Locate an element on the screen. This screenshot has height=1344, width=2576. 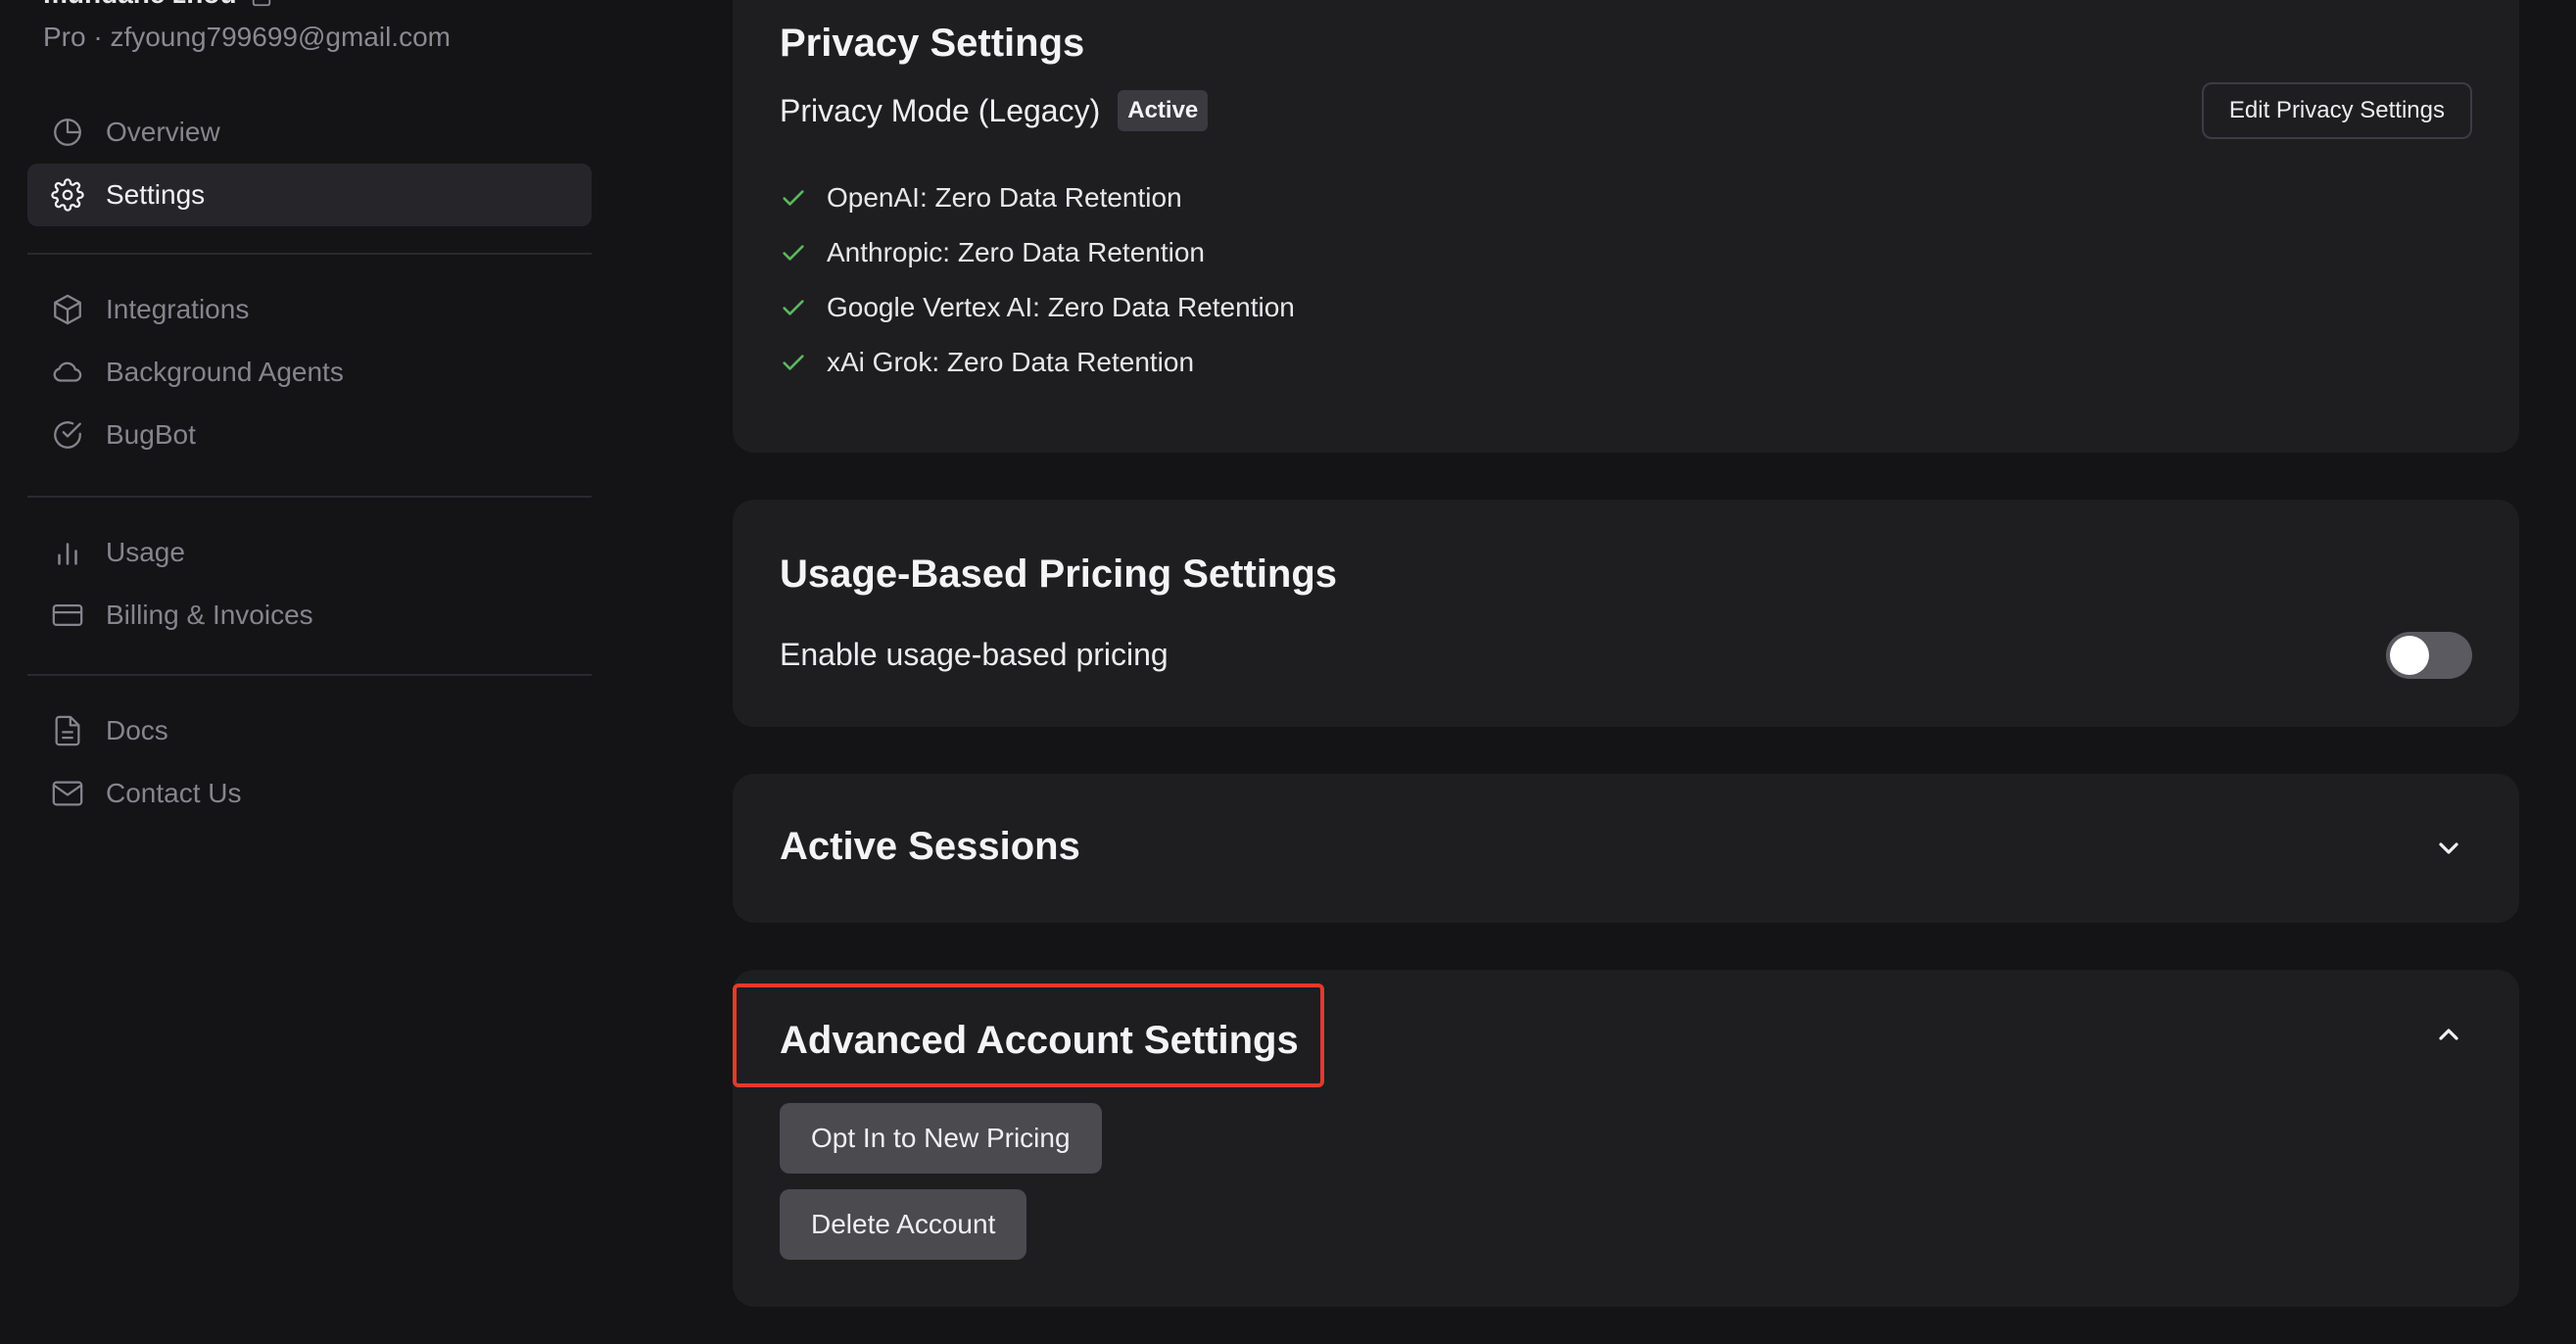
cloud-icon is located at coordinates (67, 372).